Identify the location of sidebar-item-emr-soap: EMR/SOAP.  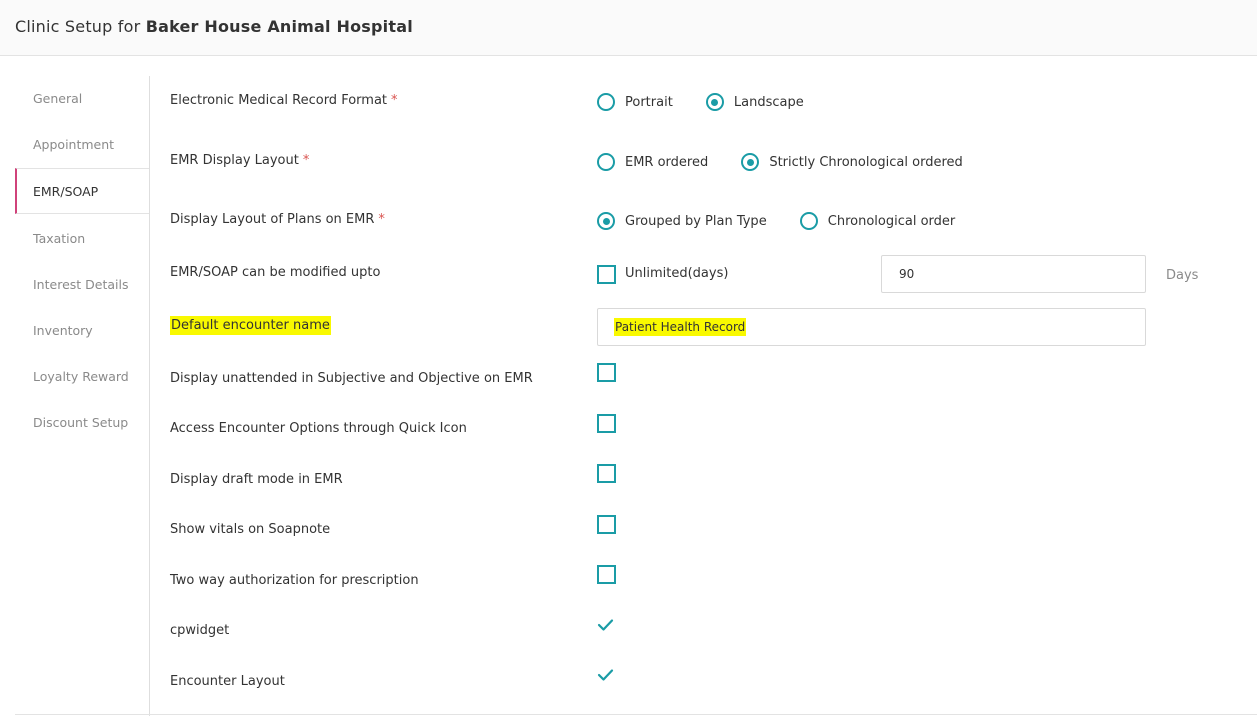
(82, 191).